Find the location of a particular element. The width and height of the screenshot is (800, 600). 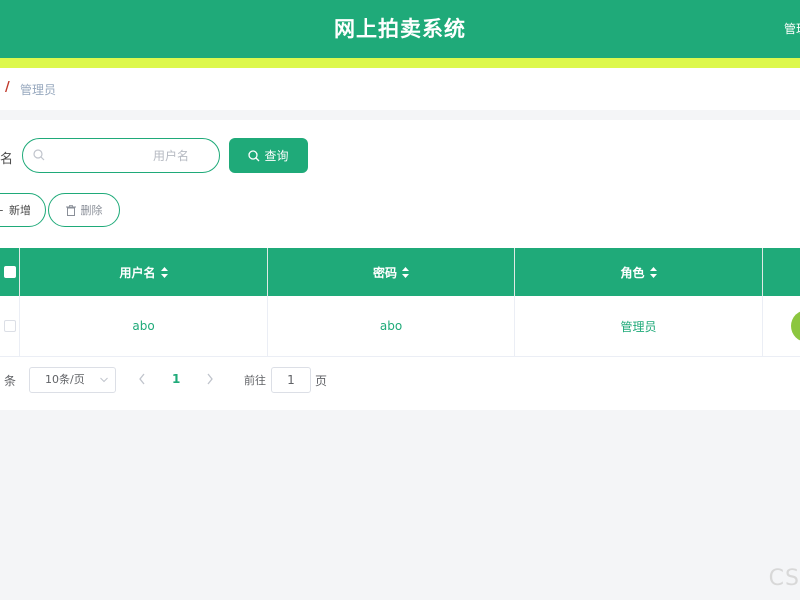

select-all-checkbox is located at coordinates (9, 272).